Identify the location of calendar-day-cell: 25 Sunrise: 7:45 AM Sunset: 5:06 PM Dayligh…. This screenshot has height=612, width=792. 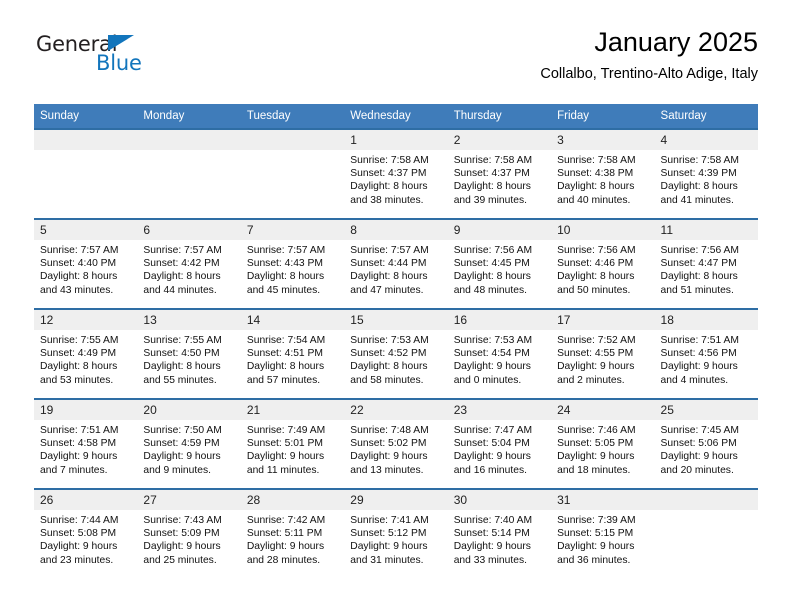
(706, 443).